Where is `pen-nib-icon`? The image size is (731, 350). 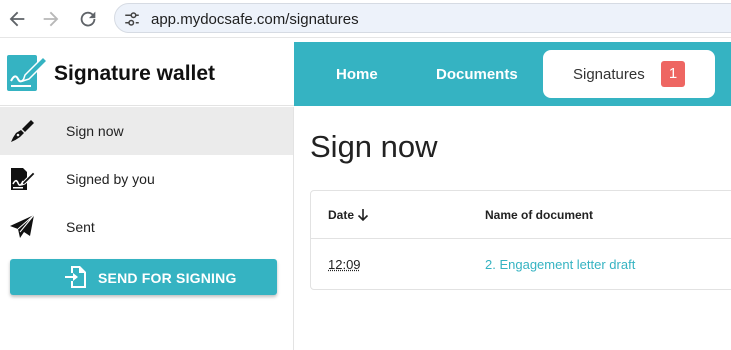 pen-nib-icon is located at coordinates (22, 131).